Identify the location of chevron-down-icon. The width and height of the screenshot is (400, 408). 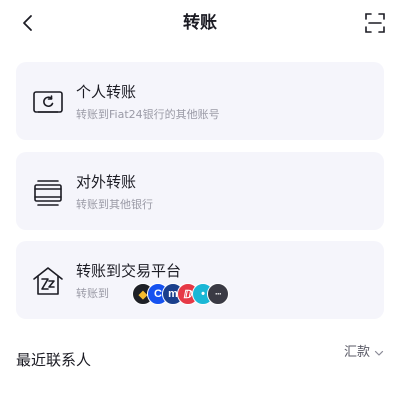
(379, 353).